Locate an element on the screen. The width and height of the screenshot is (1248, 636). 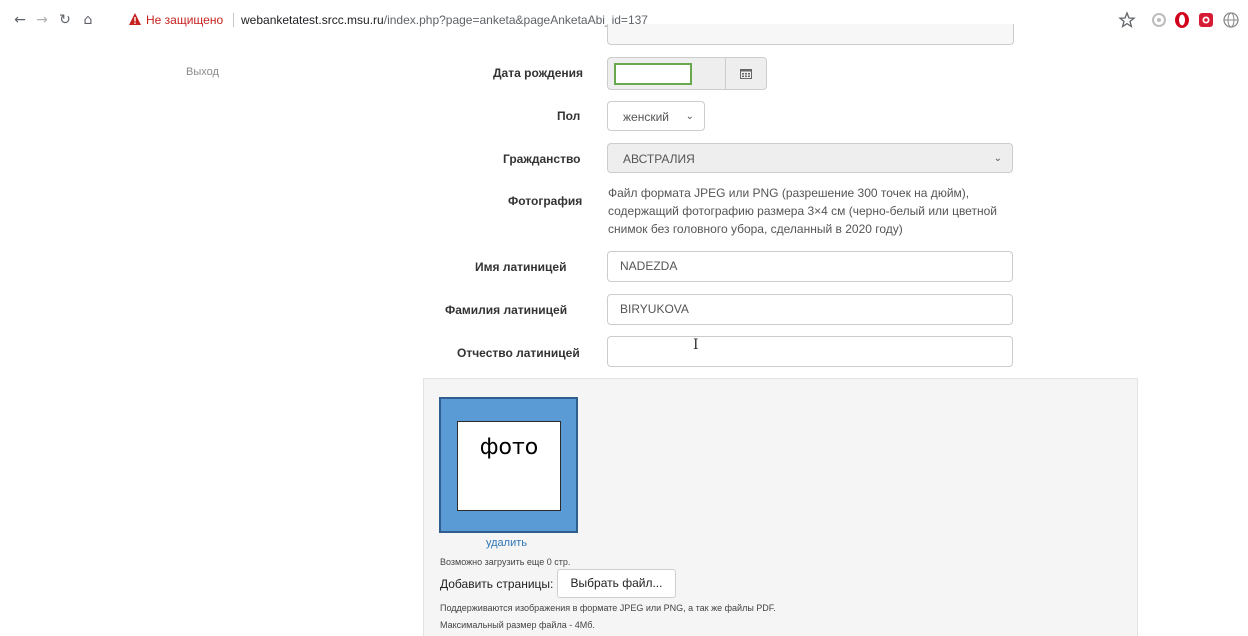
record-extension-icon is located at coordinates (1206, 20).